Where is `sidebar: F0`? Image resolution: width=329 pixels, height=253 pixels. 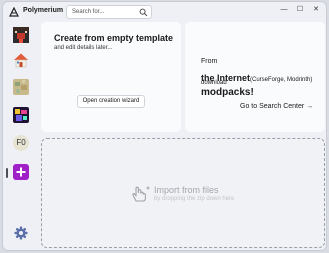
sidebar: F0 is located at coordinates (21, 136).